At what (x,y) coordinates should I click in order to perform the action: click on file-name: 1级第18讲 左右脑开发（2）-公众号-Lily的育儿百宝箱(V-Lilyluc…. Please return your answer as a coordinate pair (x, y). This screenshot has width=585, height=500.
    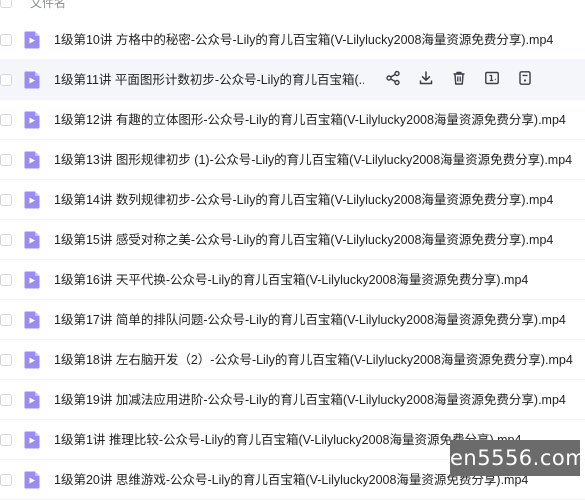
    Looking at the image, I should click on (313, 360).